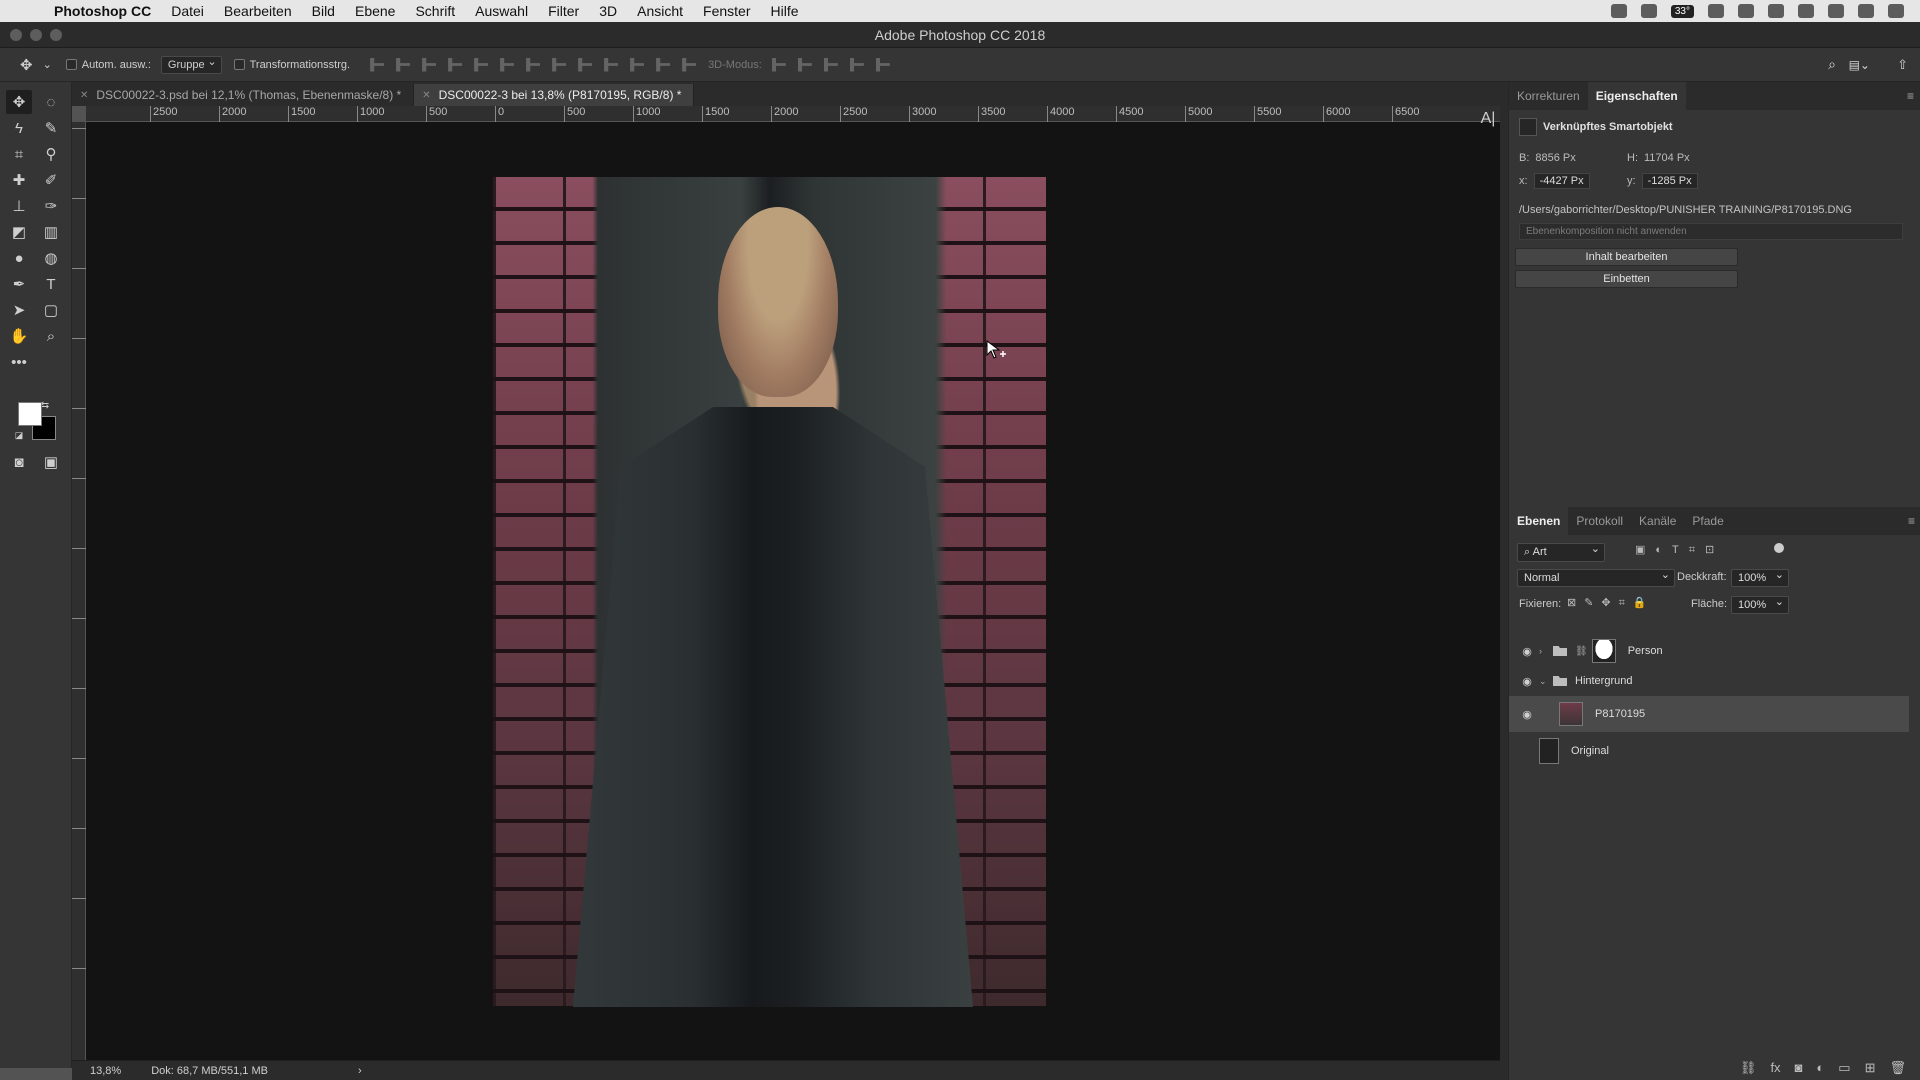 The image size is (1920, 1080). What do you see at coordinates (1620, 714) in the screenshot?
I see `layer-name: P8170195` at bounding box center [1620, 714].